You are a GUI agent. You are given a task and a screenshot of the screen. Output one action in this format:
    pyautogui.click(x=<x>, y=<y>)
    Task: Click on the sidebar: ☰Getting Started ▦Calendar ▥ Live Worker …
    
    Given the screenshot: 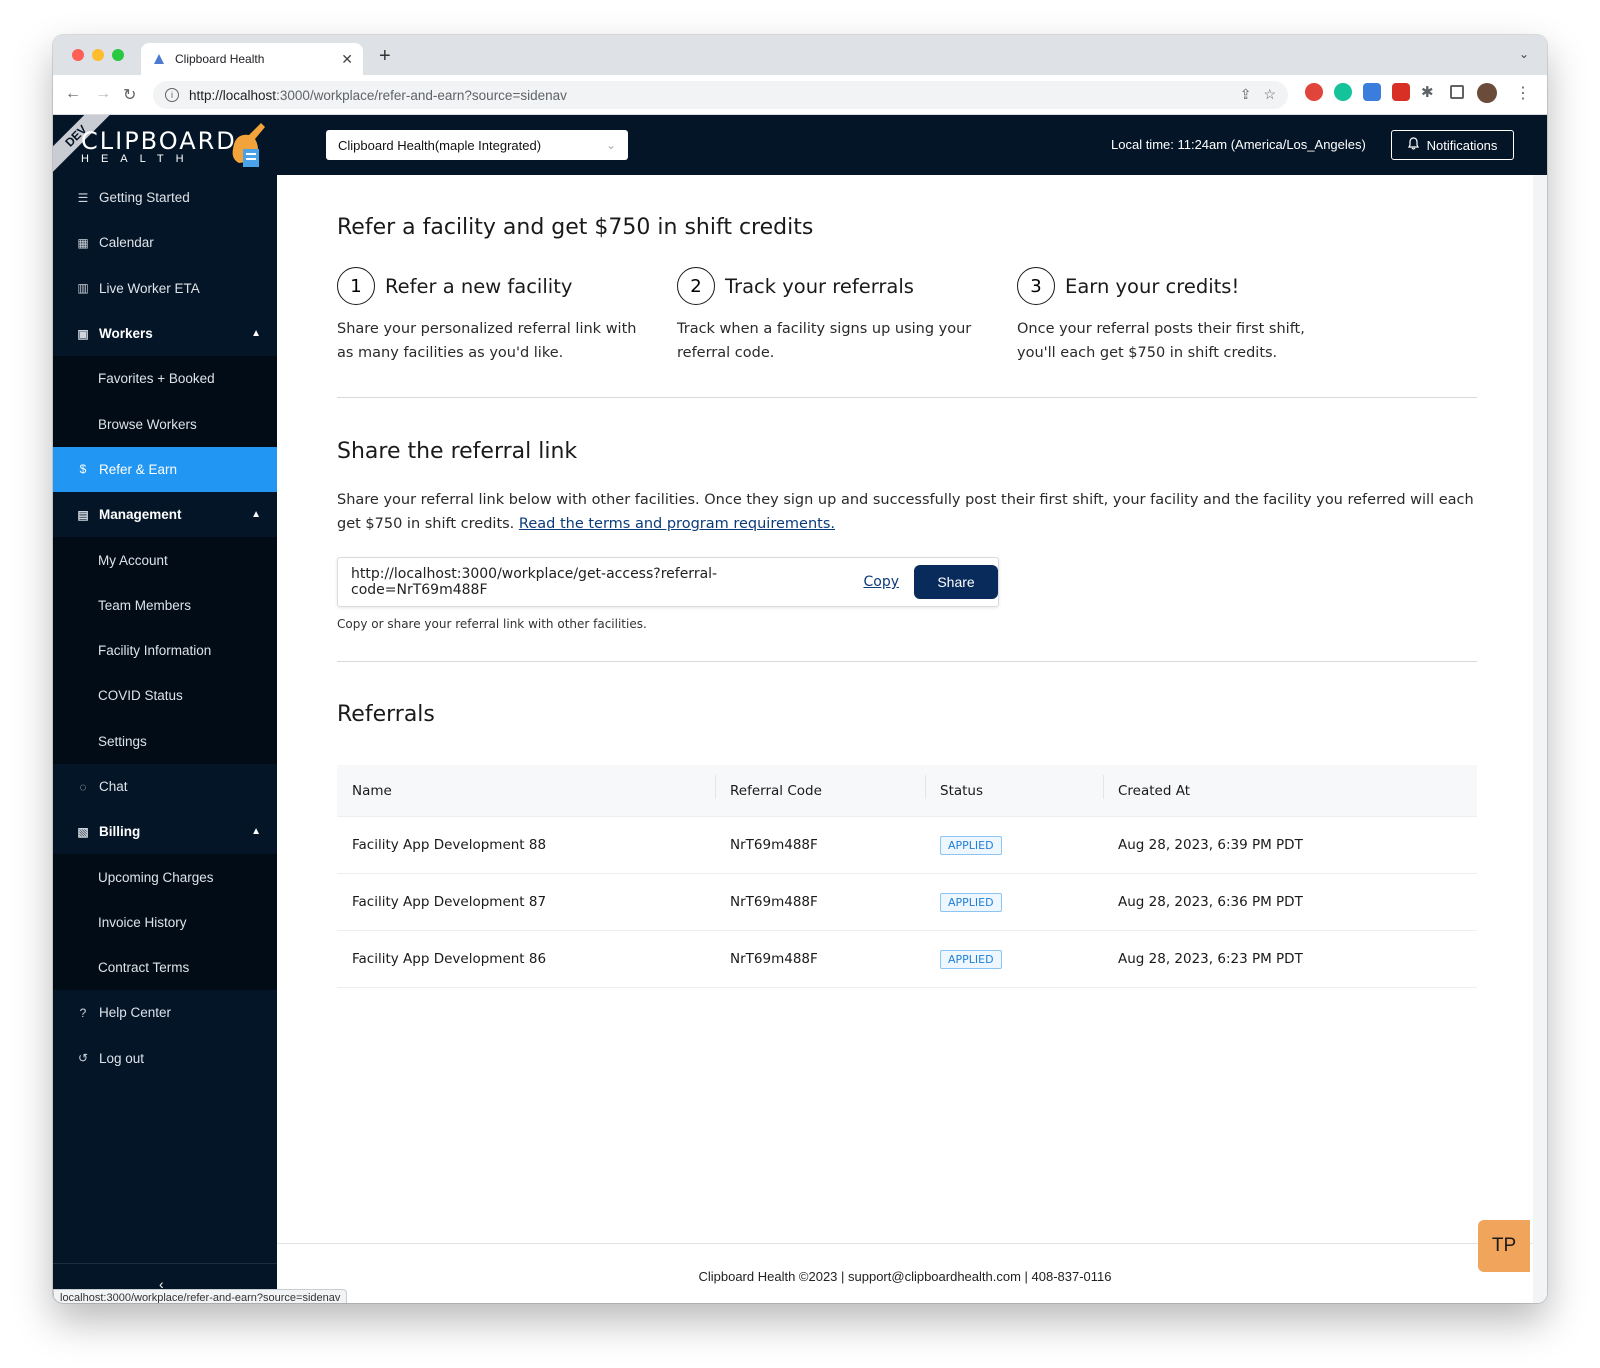 What is the action you would take?
    pyautogui.click(x=165, y=739)
    